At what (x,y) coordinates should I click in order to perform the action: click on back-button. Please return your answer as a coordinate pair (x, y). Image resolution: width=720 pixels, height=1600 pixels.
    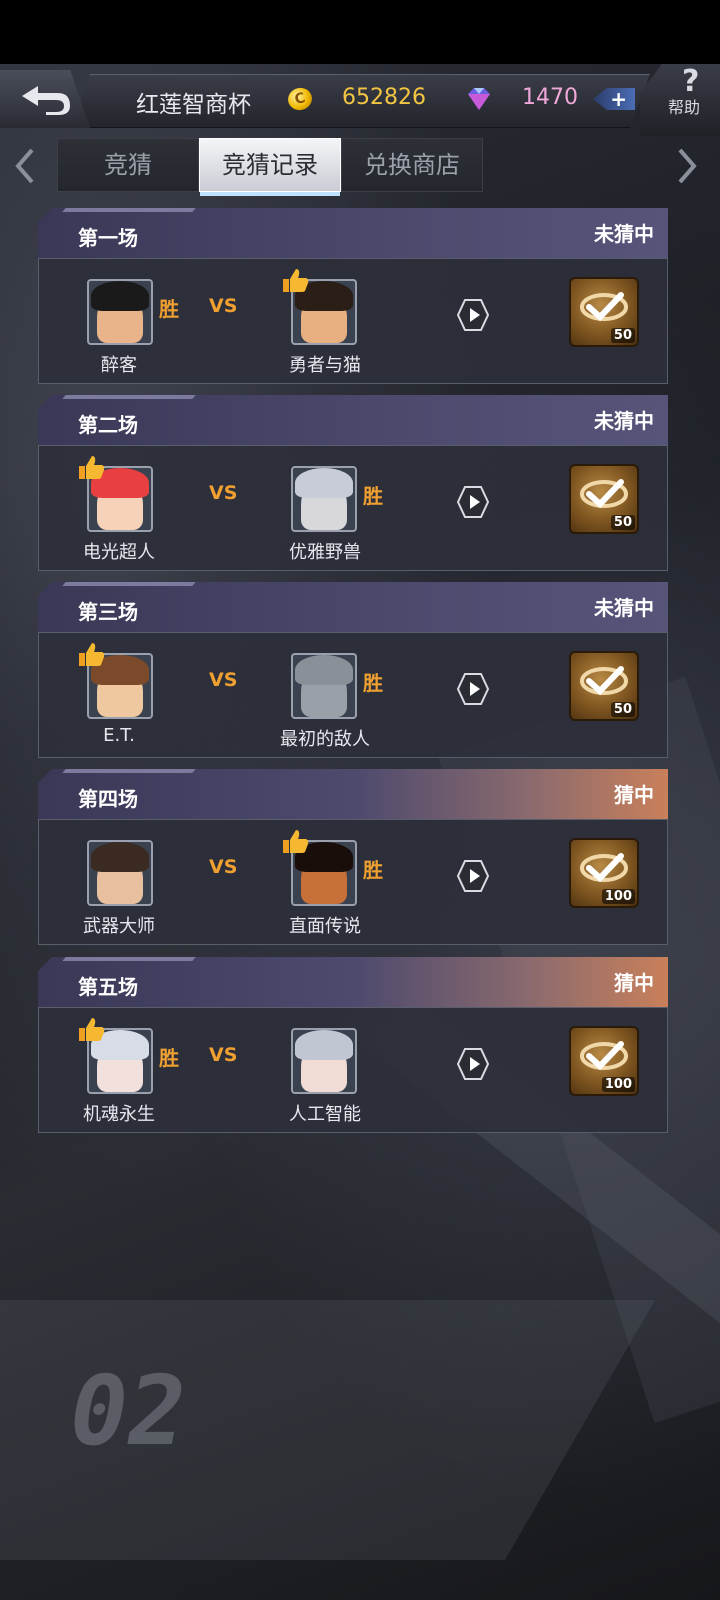
    Looking at the image, I should click on (45, 99).